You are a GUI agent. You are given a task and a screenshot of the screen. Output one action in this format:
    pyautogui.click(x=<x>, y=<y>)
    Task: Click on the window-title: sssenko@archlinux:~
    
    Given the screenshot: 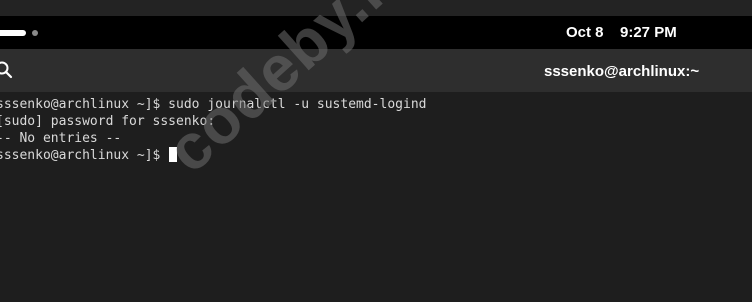 What is the action you would take?
    pyautogui.click(x=622, y=71)
    